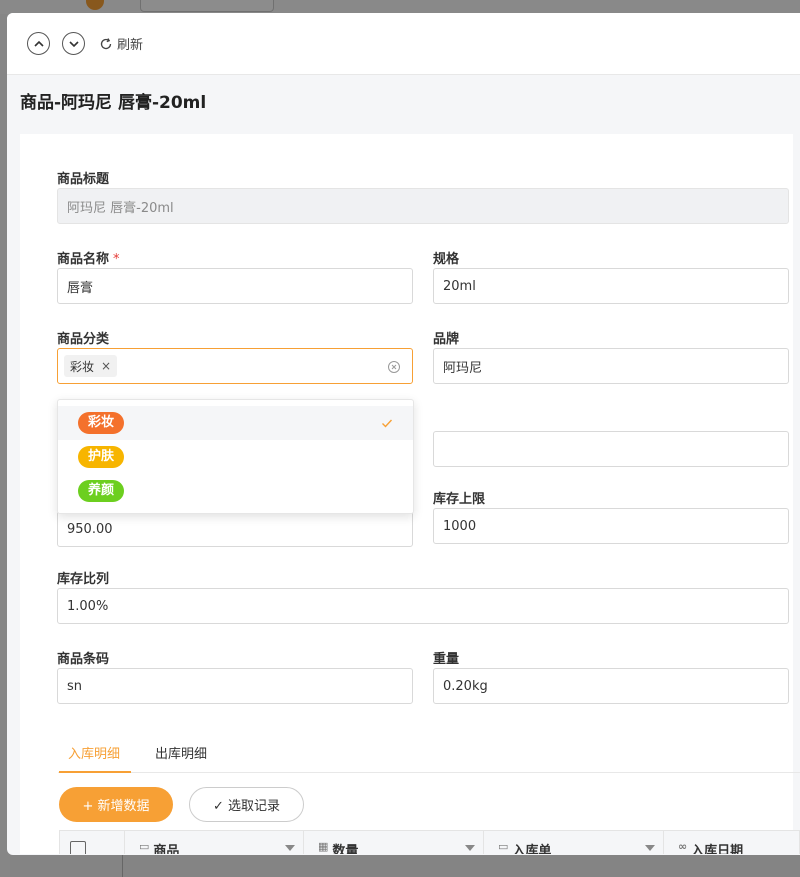  What do you see at coordinates (101, 423) in the screenshot?
I see `category-option-pill: 彩妆` at bounding box center [101, 423].